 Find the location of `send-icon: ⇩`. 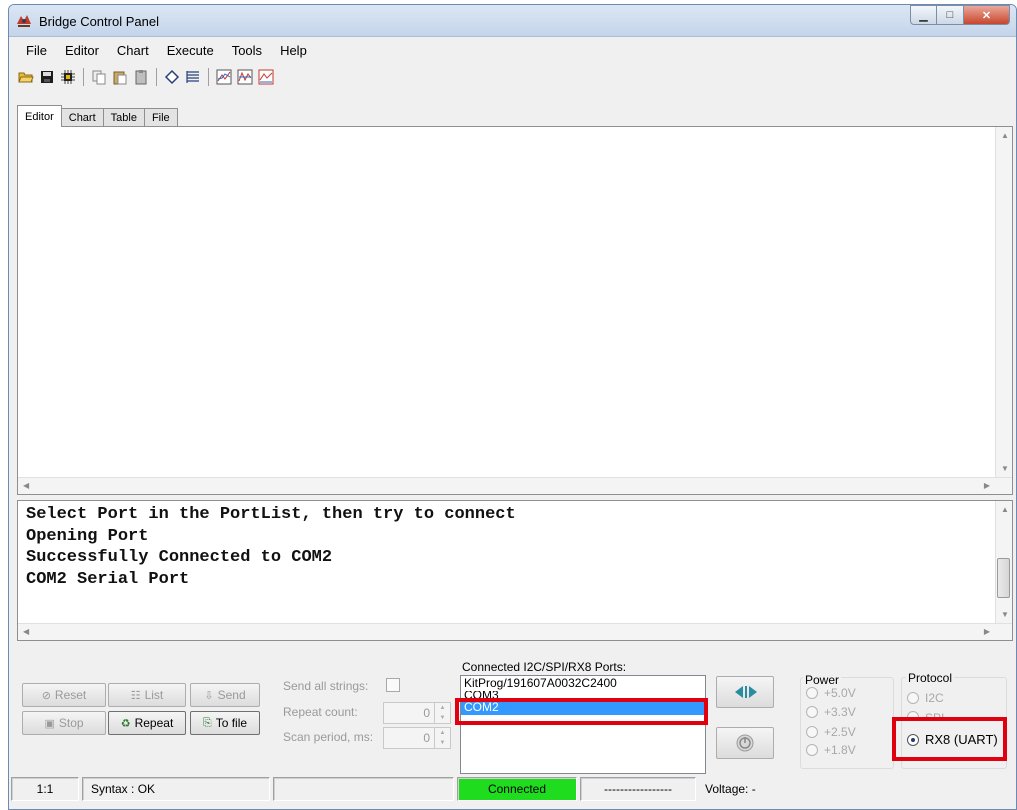

send-icon: ⇩ is located at coordinates (209, 695).